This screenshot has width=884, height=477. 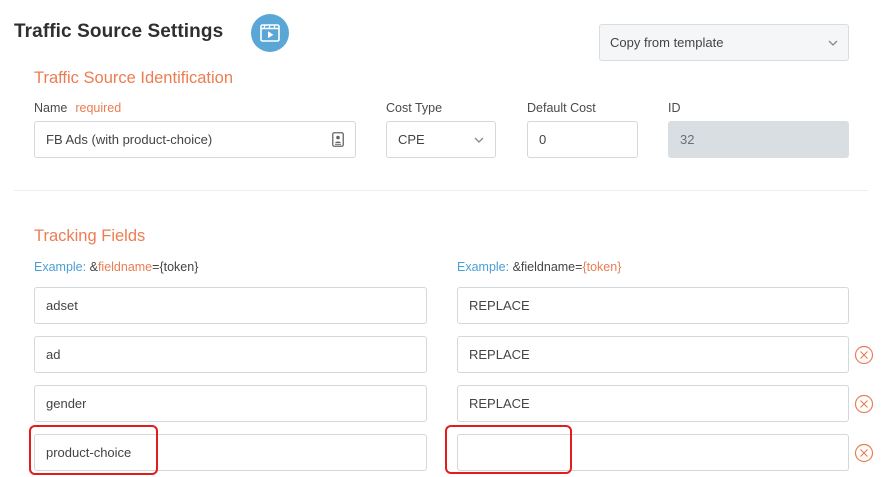 What do you see at coordinates (230, 354) in the screenshot?
I see `tracking-field-name-input: ad` at bounding box center [230, 354].